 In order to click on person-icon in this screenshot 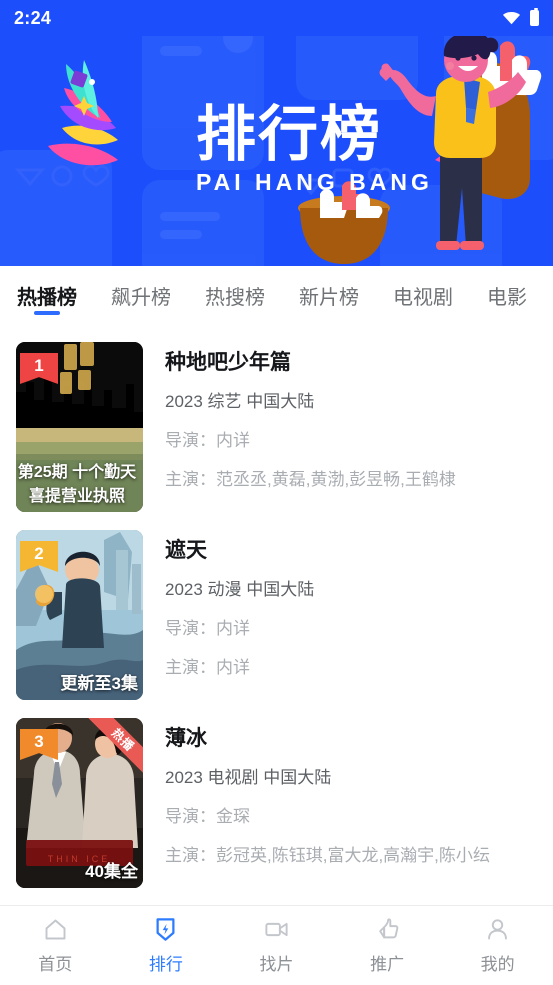, I will do `click(498, 928)`.